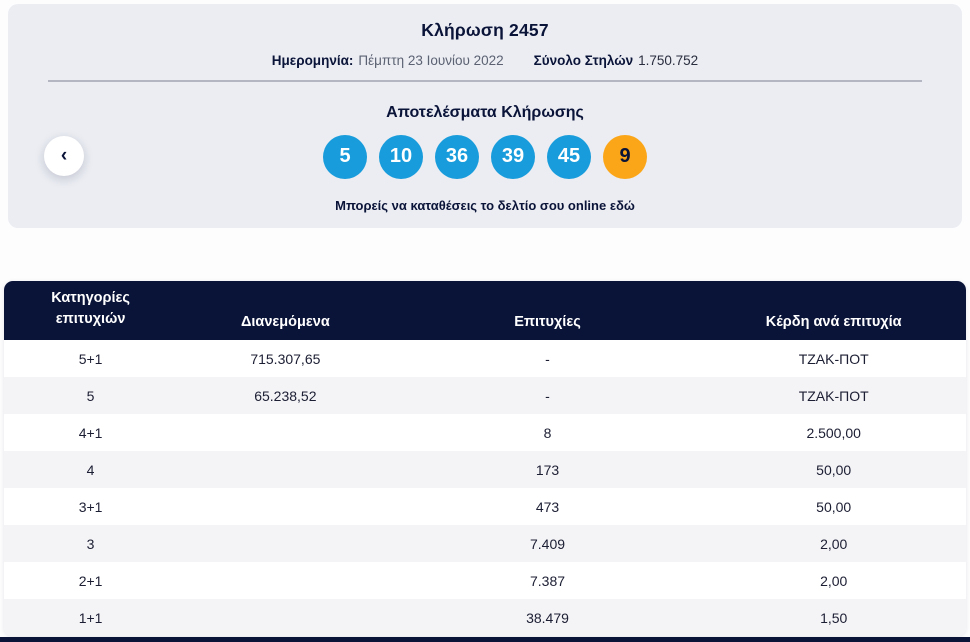  I want to click on winning-number-ball: 45, so click(569, 156).